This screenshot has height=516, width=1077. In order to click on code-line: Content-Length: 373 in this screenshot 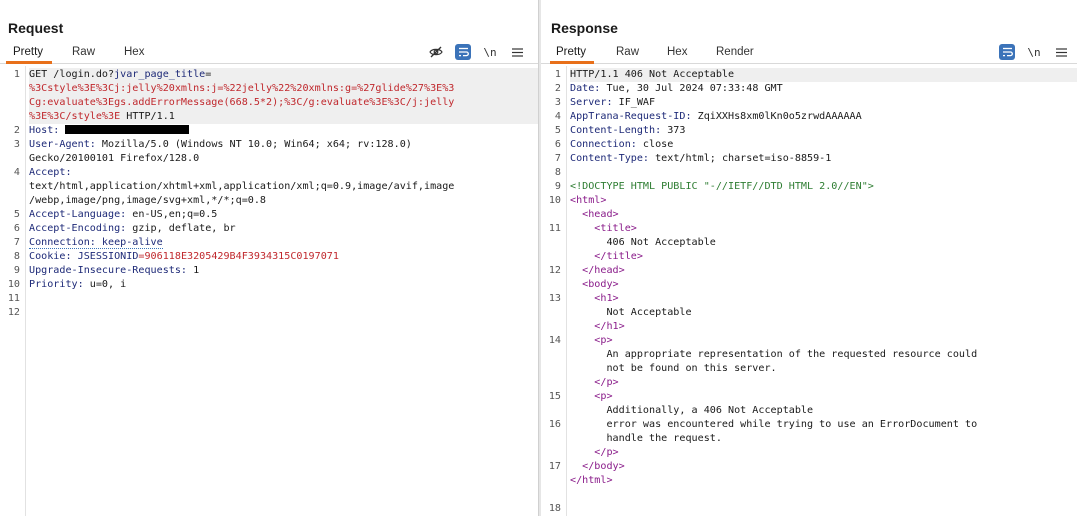, I will do `click(823, 131)`.